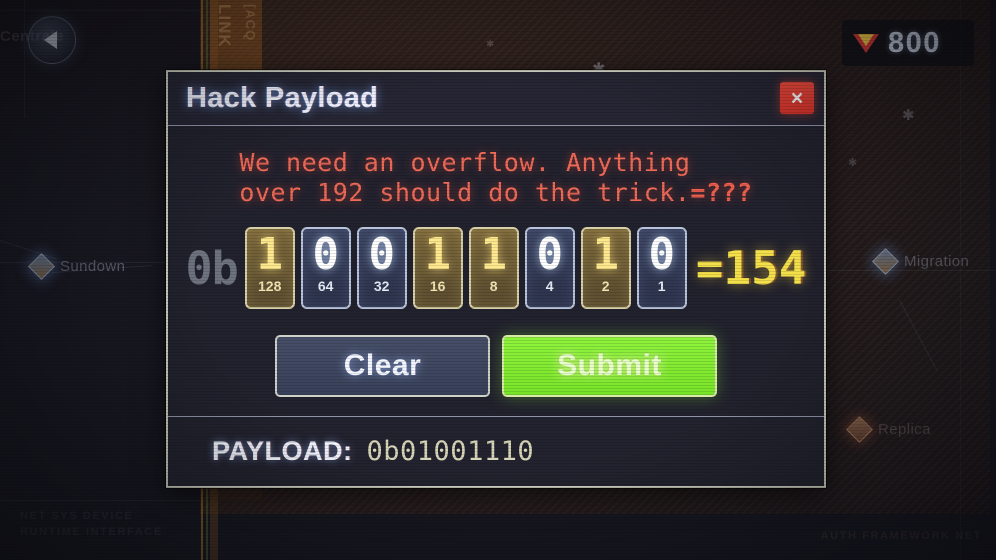  What do you see at coordinates (282, 451) in the screenshot?
I see `payload-label: PAYLOAD:` at bounding box center [282, 451].